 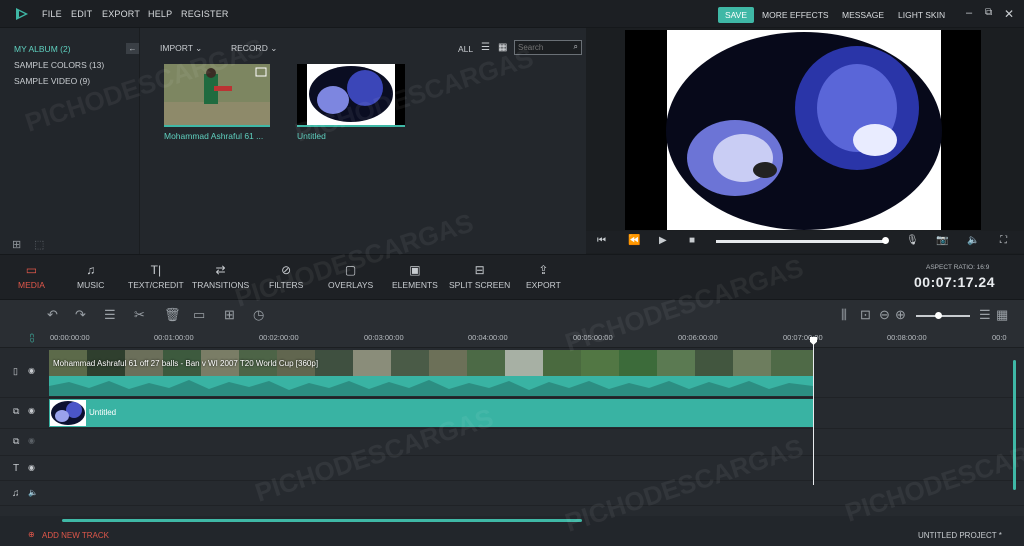 I want to click on filter-all: ALL, so click(x=465, y=49).